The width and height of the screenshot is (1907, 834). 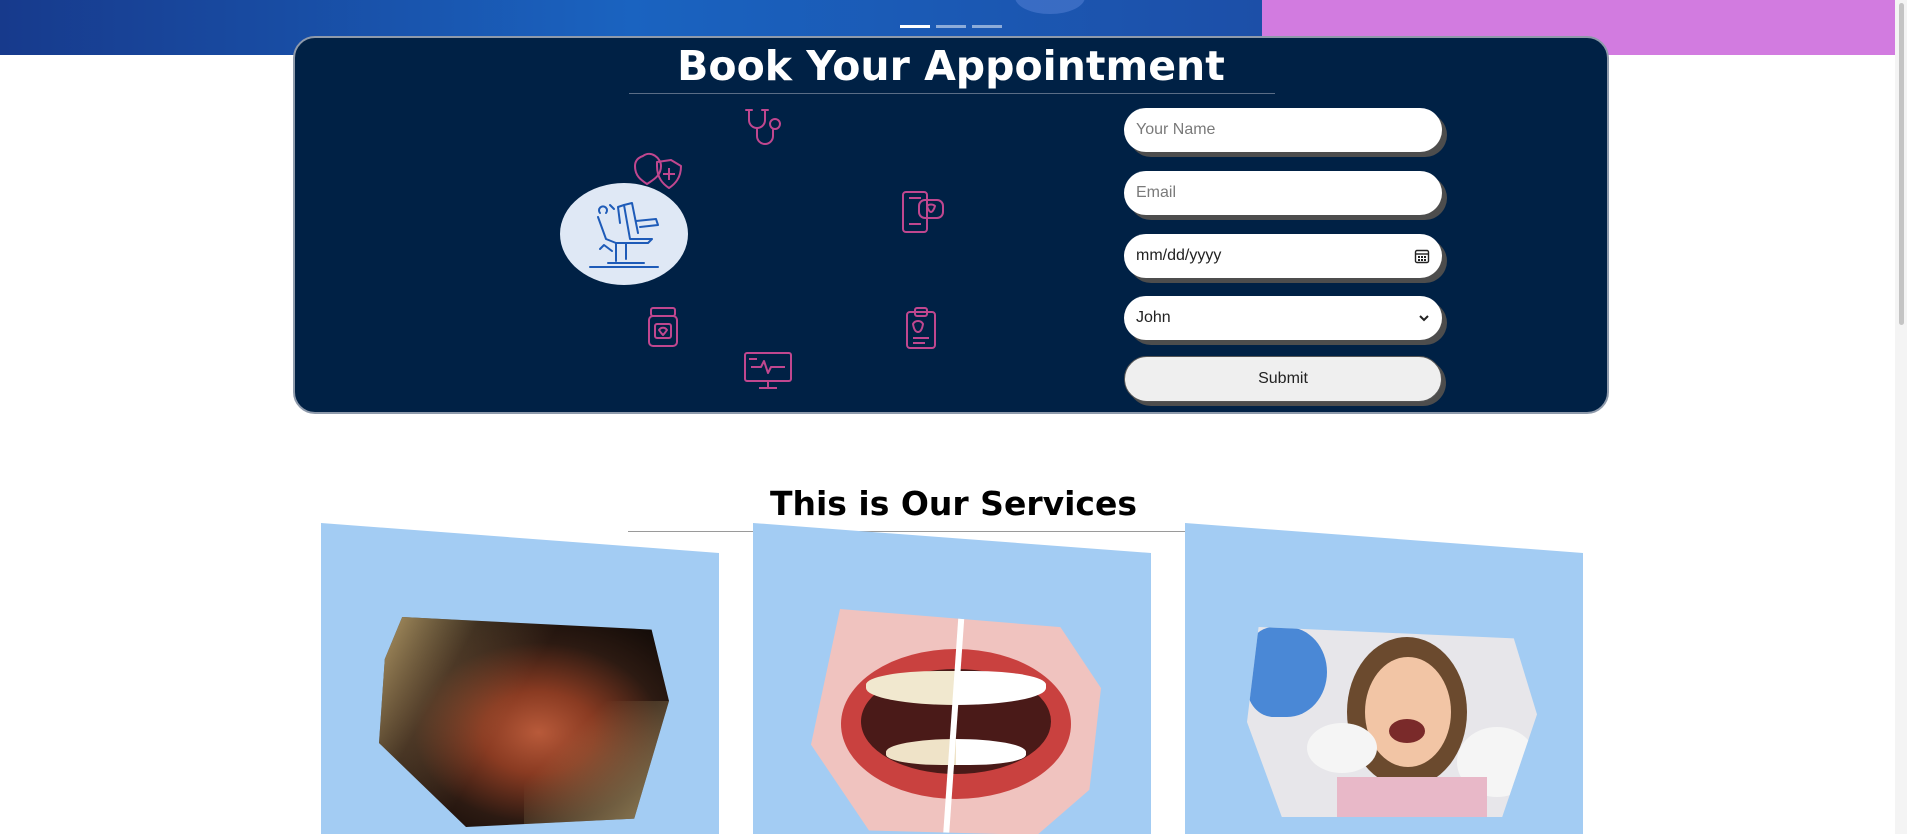 I want to click on medicine-jar-icon, so click(x=663, y=327).